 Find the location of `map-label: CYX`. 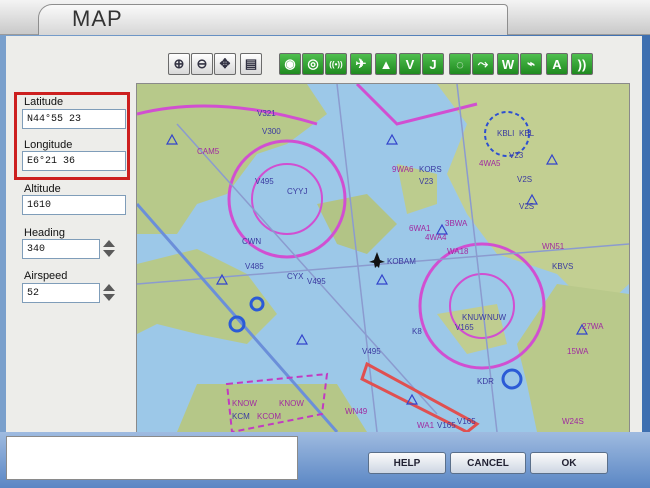

map-label: CYX is located at coordinates (295, 276).